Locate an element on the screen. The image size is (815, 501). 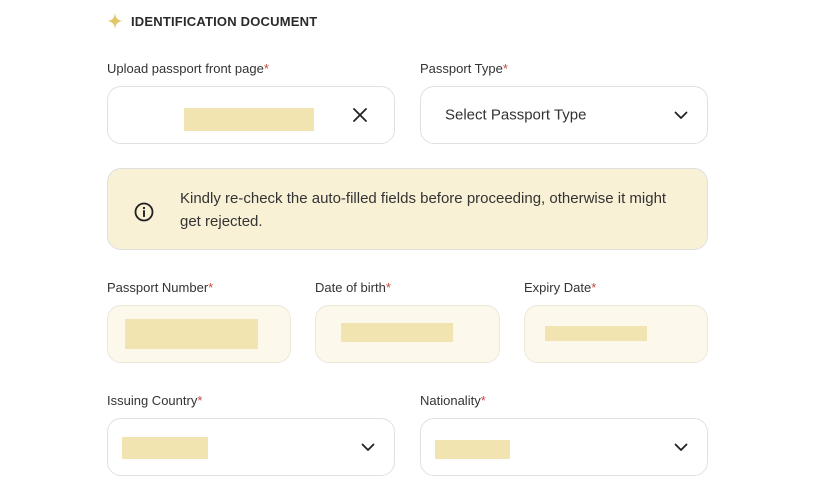
upload-passport-label: Upload passport front page* is located at coordinates (188, 68).